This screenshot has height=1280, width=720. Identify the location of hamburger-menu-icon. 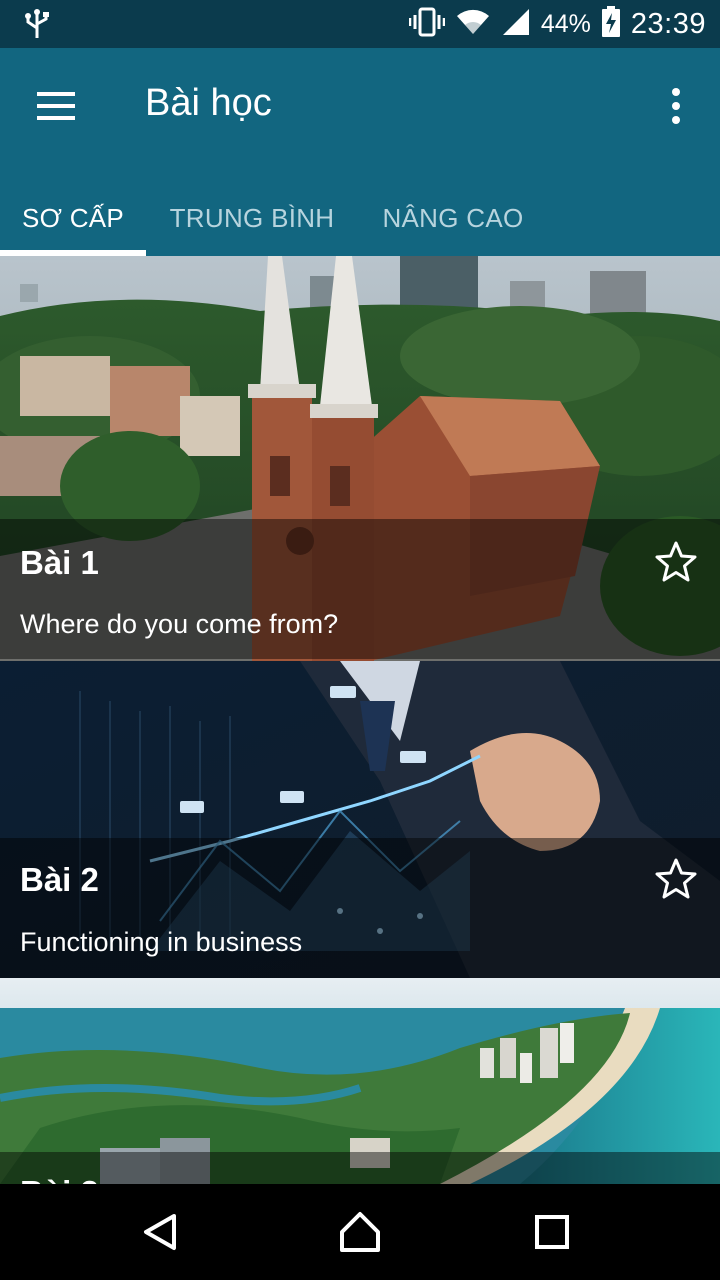
(56, 106).